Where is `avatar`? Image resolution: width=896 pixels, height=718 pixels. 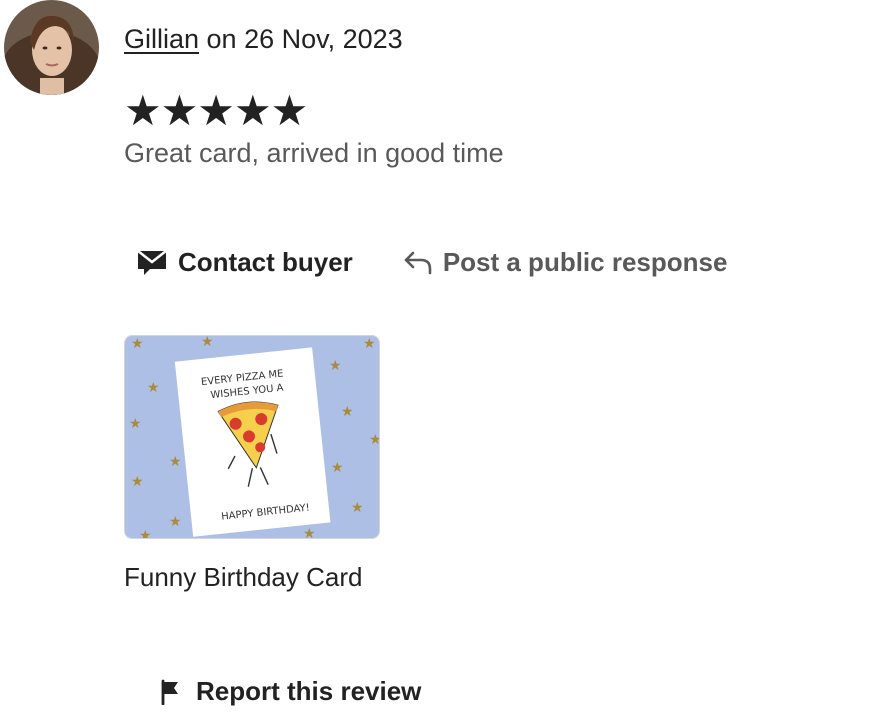 avatar is located at coordinates (51, 47).